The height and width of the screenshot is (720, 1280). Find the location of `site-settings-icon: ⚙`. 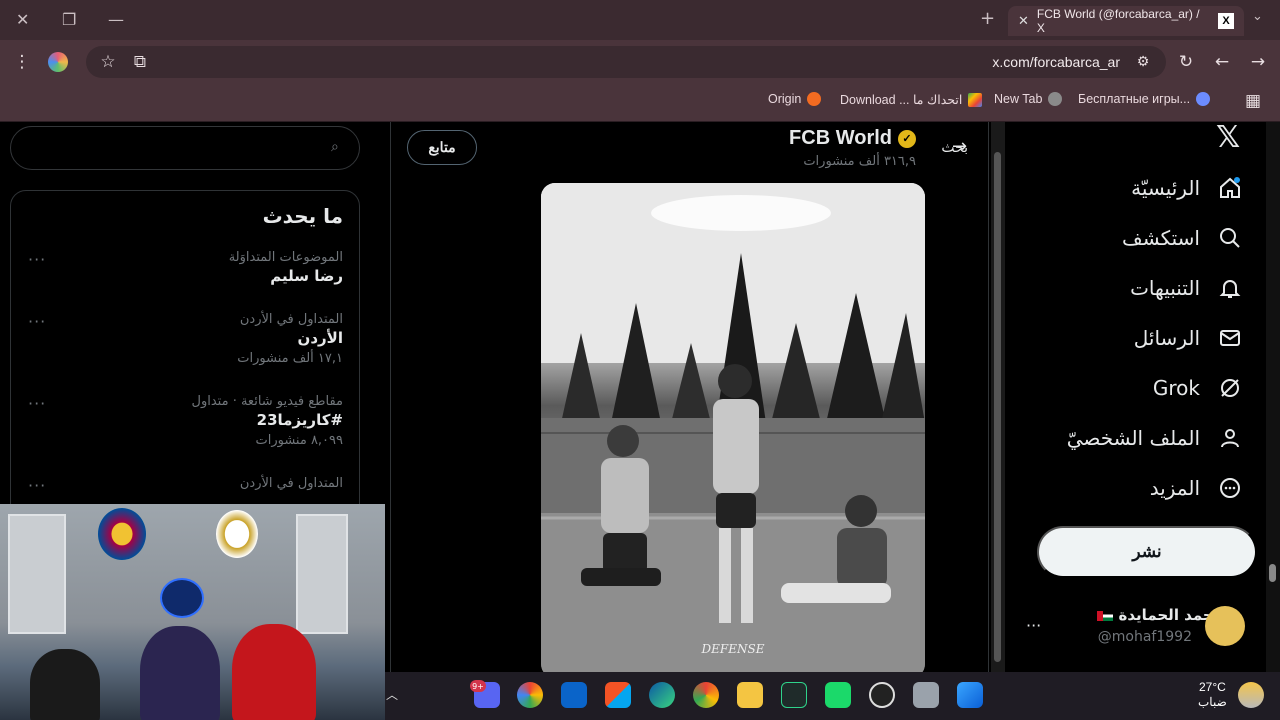

site-settings-icon: ⚙ is located at coordinates (1143, 62).